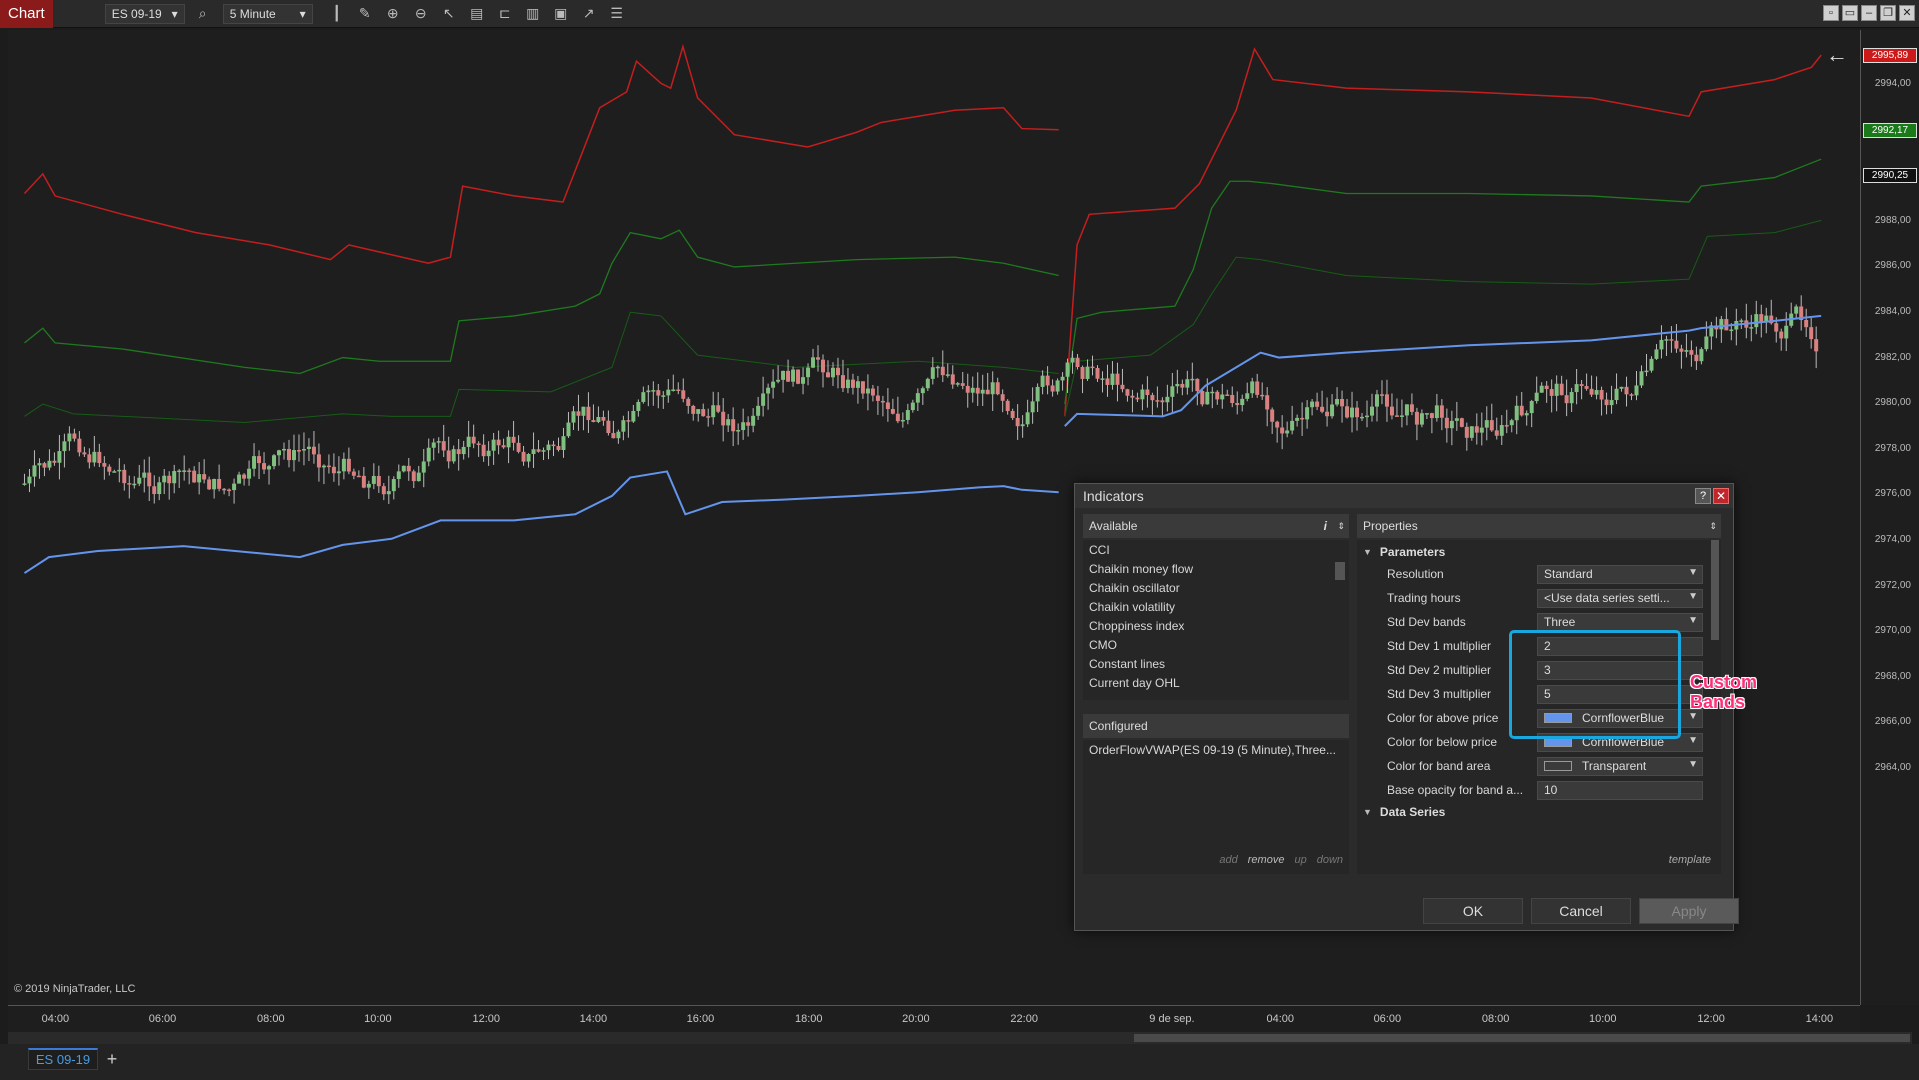 This screenshot has height=1080, width=1919. Describe the element at coordinates (1831, 13) in the screenshot. I see `tile-icon: ▫` at that location.